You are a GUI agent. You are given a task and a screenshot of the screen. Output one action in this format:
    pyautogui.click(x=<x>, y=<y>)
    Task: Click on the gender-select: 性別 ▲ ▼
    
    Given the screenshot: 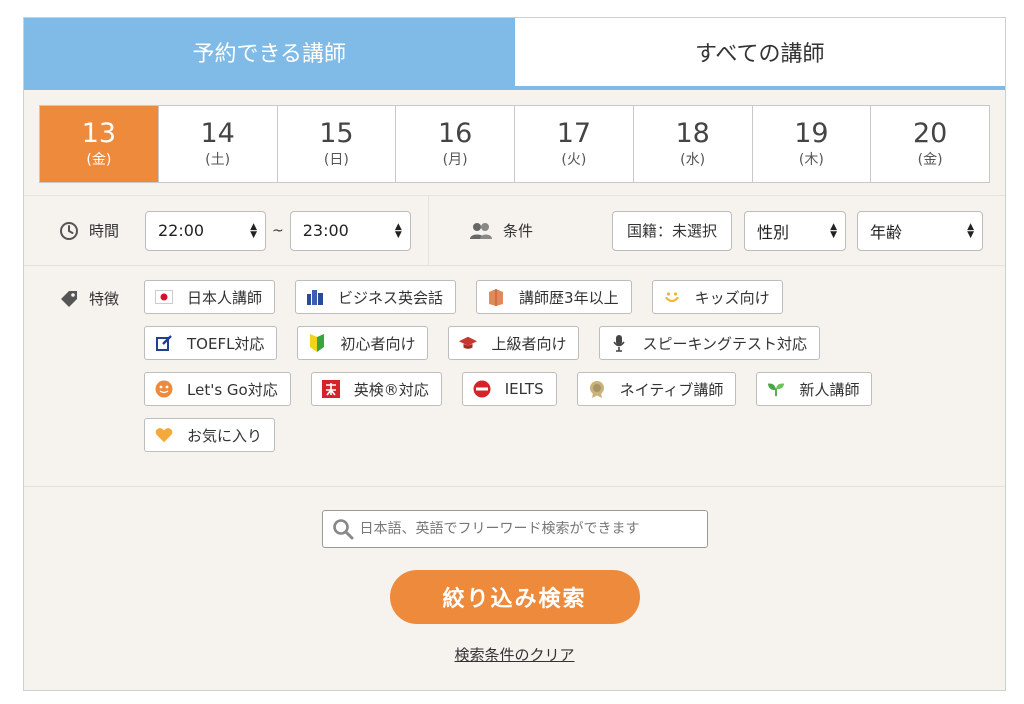 What is the action you would take?
    pyautogui.click(x=795, y=230)
    